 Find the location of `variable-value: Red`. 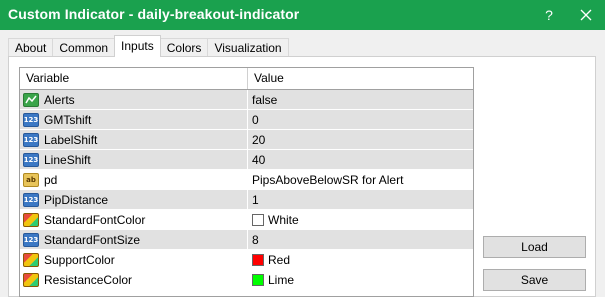

variable-value: Red is located at coordinates (279, 260).